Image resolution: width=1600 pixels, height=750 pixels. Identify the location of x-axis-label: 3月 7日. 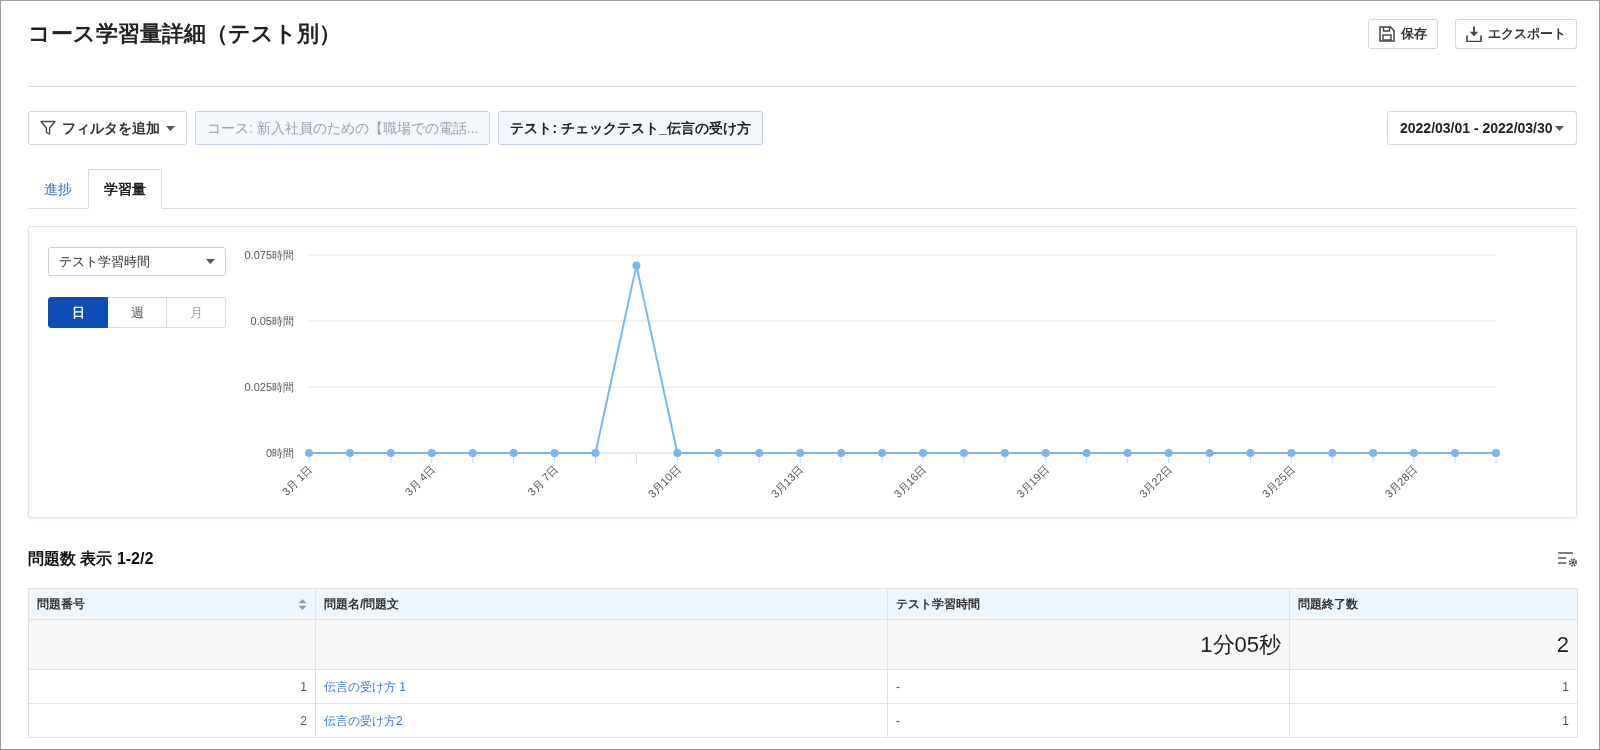
(542, 480).